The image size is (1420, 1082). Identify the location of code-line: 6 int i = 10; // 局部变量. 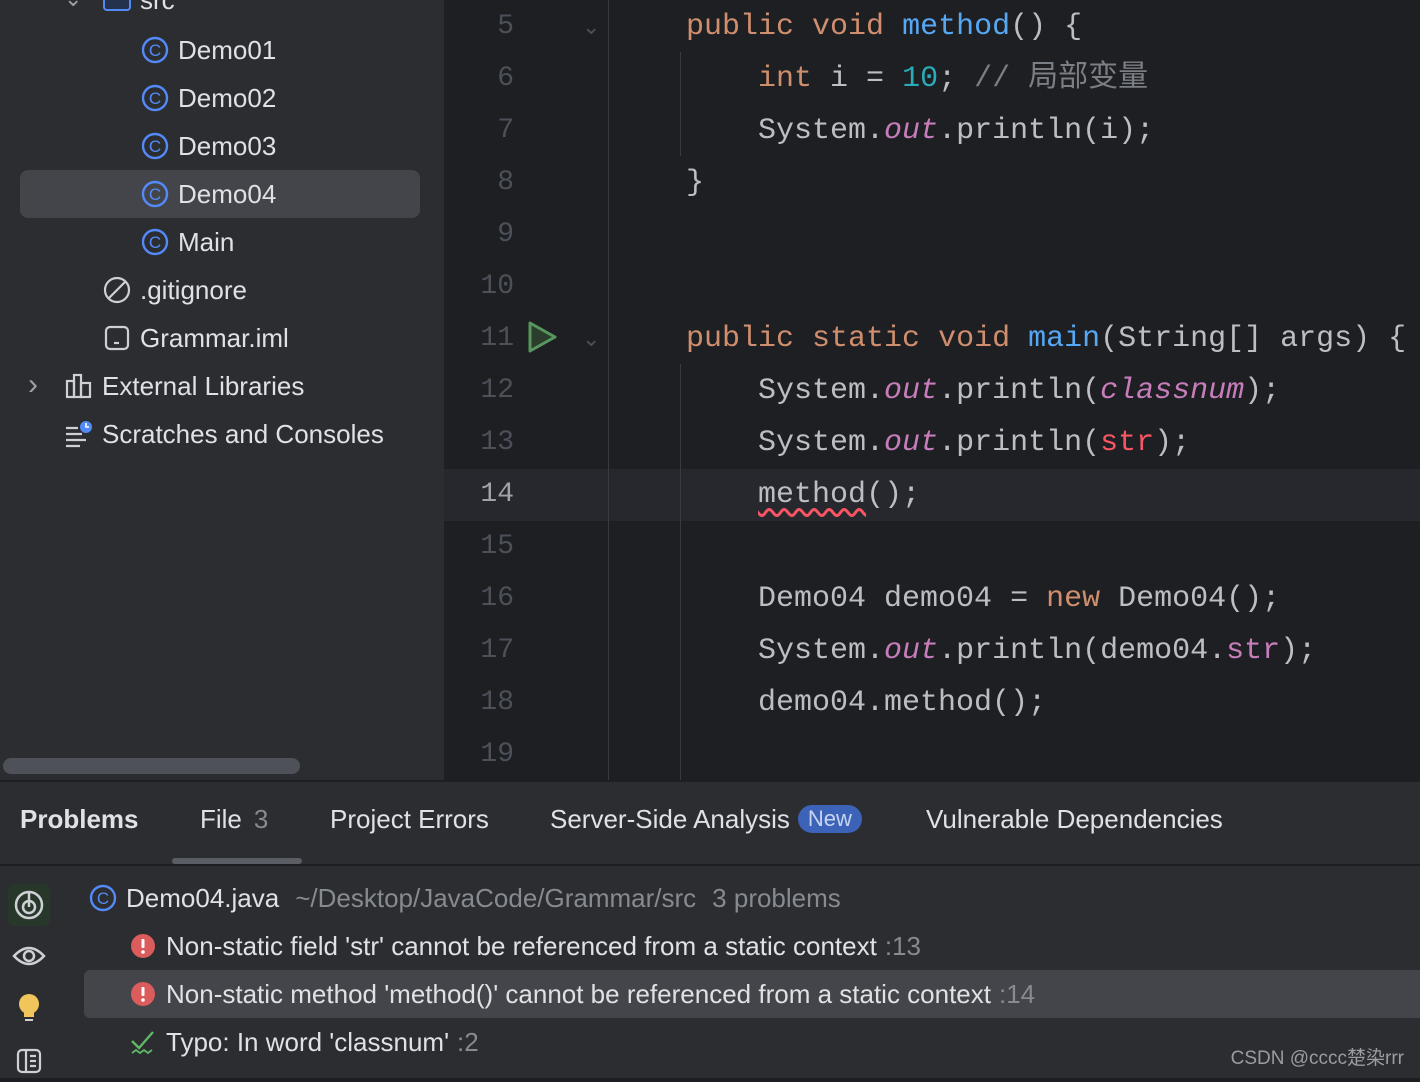
(932, 79).